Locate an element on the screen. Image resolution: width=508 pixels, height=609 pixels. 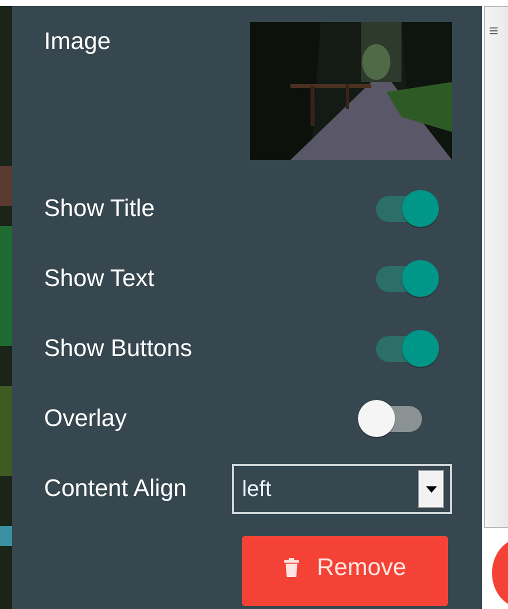
field-label: Image is located at coordinates (77, 42).